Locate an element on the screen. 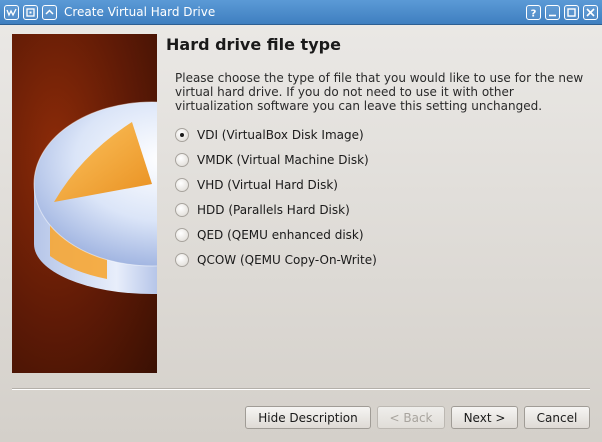 The height and width of the screenshot is (442, 602). option-vdi: VDI (VirtualBox Disk Image) is located at coordinates (276, 134).